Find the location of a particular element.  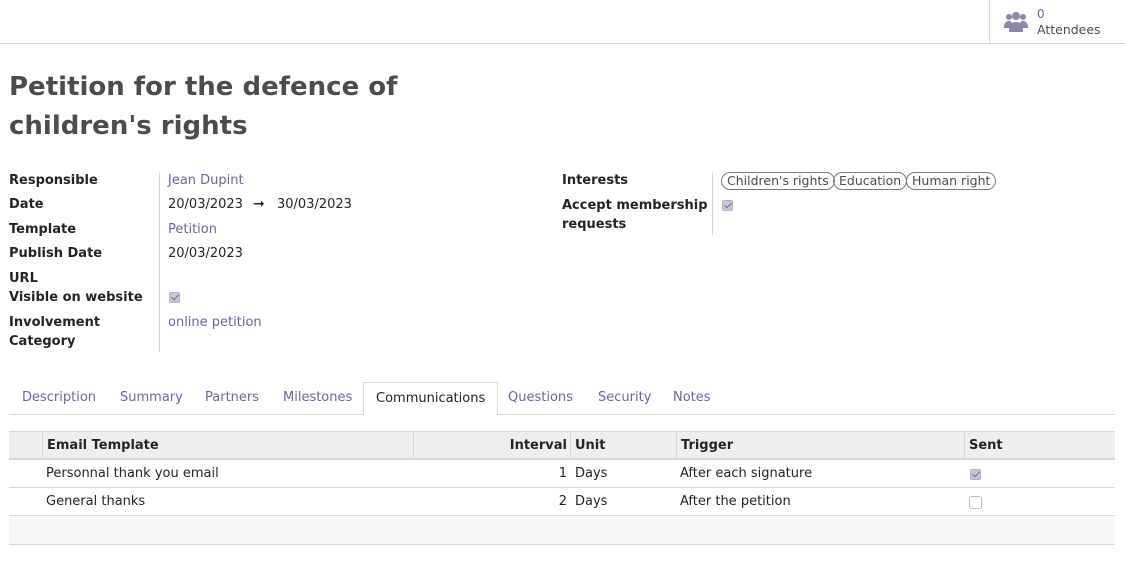

interests-label: Interests is located at coordinates (595, 180).